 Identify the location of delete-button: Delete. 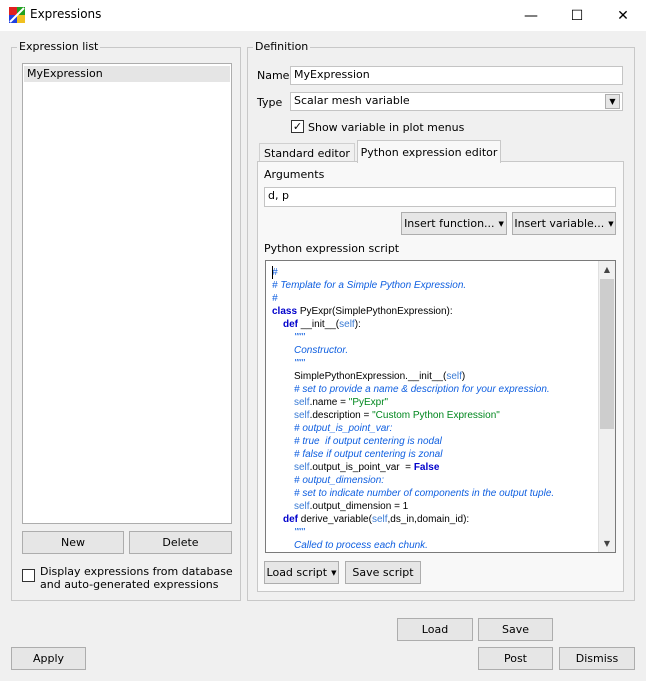
(180, 542).